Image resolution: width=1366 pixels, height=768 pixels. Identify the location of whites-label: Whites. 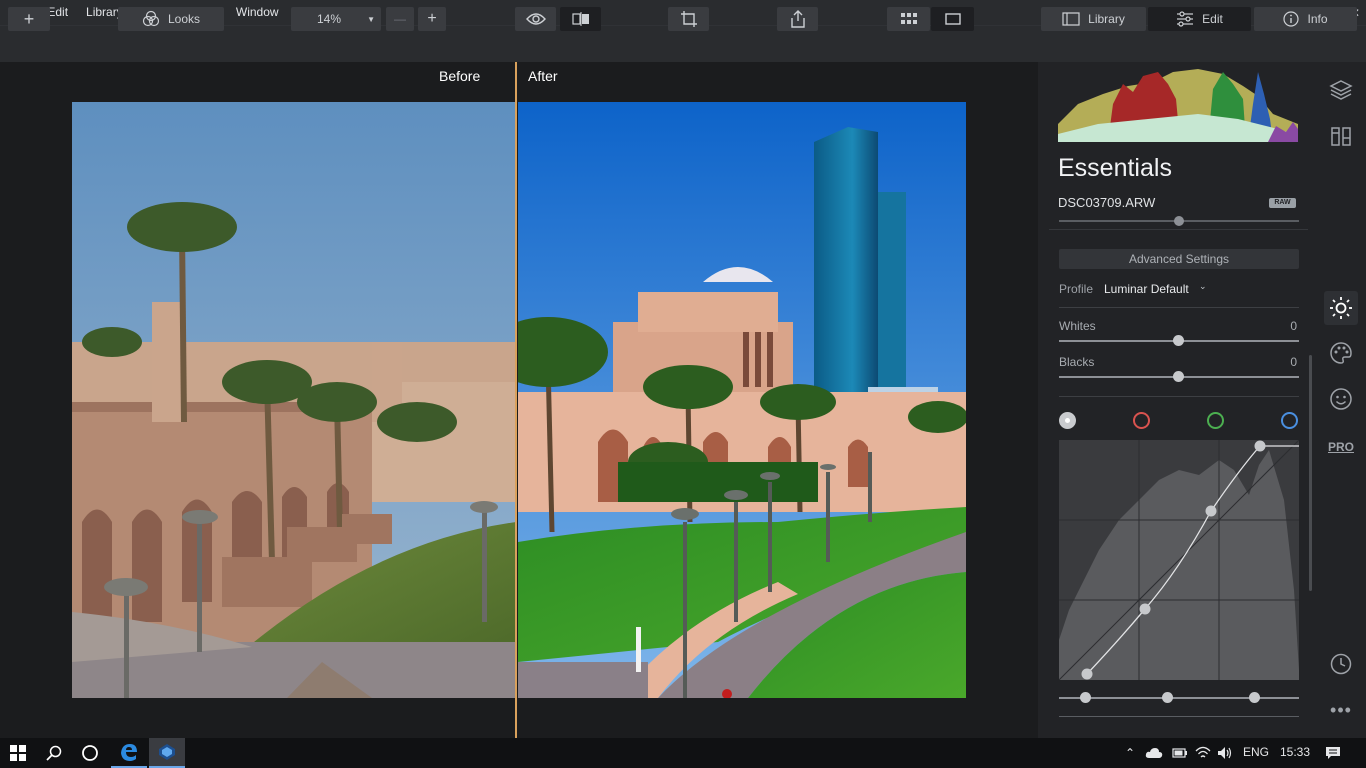
(1077, 326).